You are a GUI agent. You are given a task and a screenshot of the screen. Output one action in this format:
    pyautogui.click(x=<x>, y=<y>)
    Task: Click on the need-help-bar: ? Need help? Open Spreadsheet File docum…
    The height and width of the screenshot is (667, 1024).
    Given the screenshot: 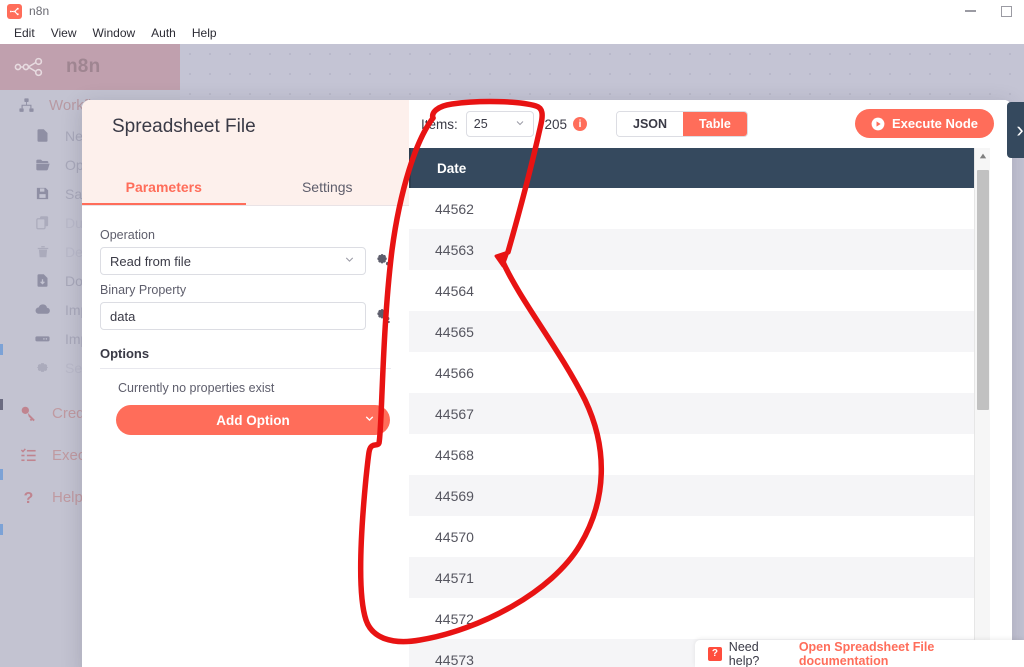 What is the action you would take?
    pyautogui.click(x=859, y=653)
    